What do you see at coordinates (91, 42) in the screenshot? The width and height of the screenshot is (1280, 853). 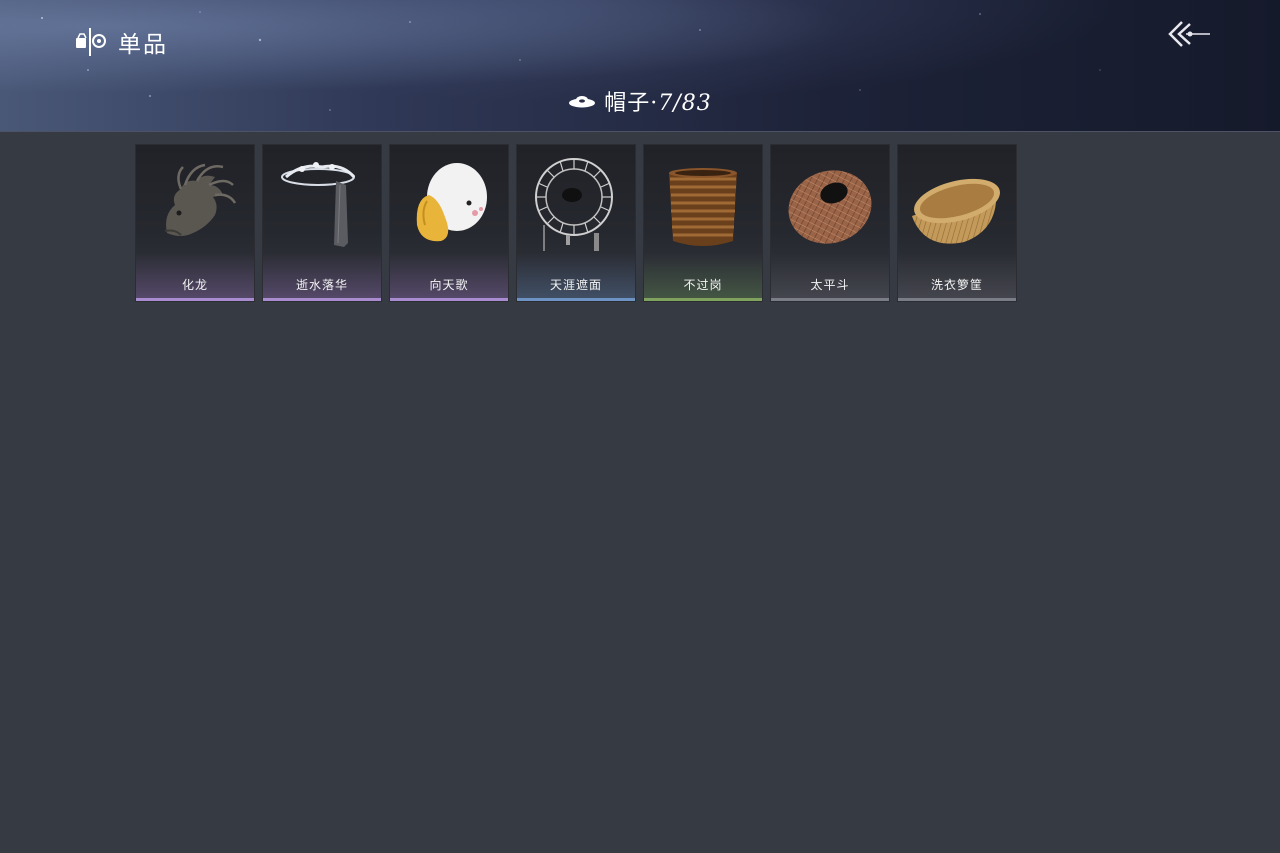 I see `item-mode-icon` at bounding box center [91, 42].